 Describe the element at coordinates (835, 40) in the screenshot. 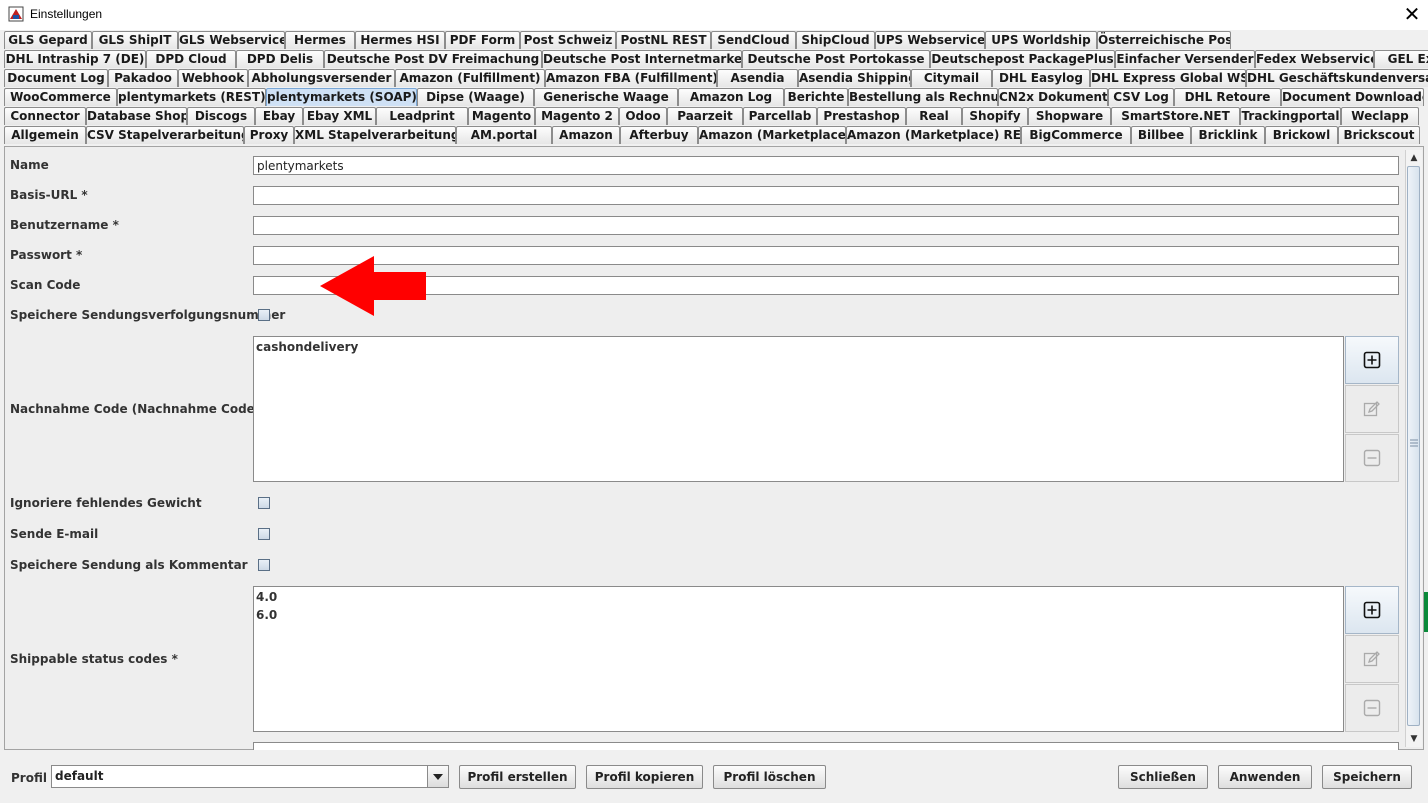

I see `tab-shipcloud: ShipCloud` at that location.